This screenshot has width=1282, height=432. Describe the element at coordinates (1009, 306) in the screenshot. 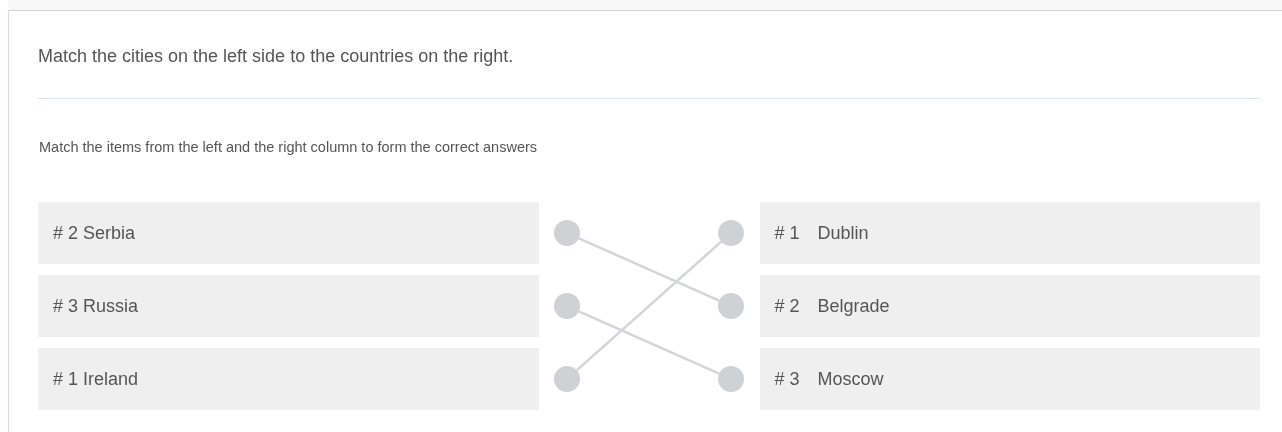

I see `match-item: # 2 Belgrade` at that location.